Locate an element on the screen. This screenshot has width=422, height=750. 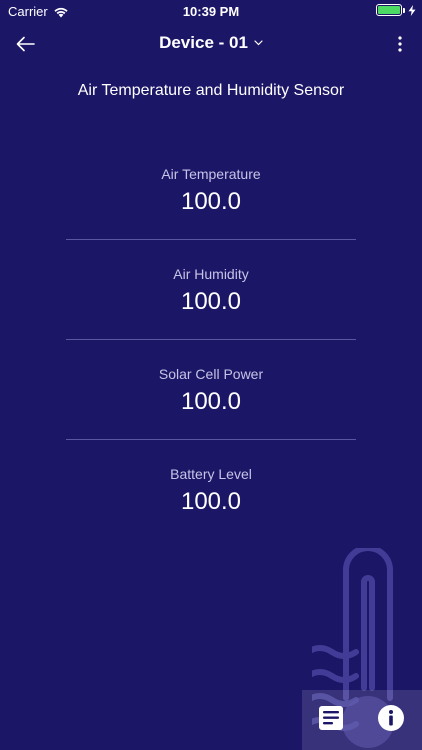
reading-label: Air Temperature is located at coordinates (211, 174).